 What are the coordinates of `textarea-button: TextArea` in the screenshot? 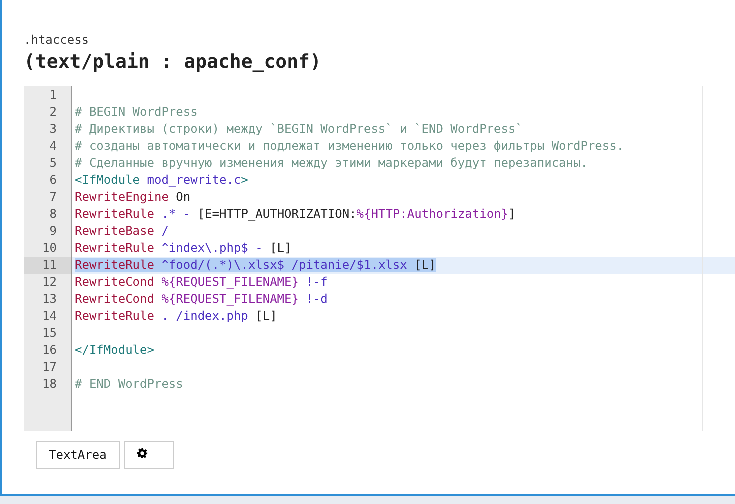 It's located at (78, 455).